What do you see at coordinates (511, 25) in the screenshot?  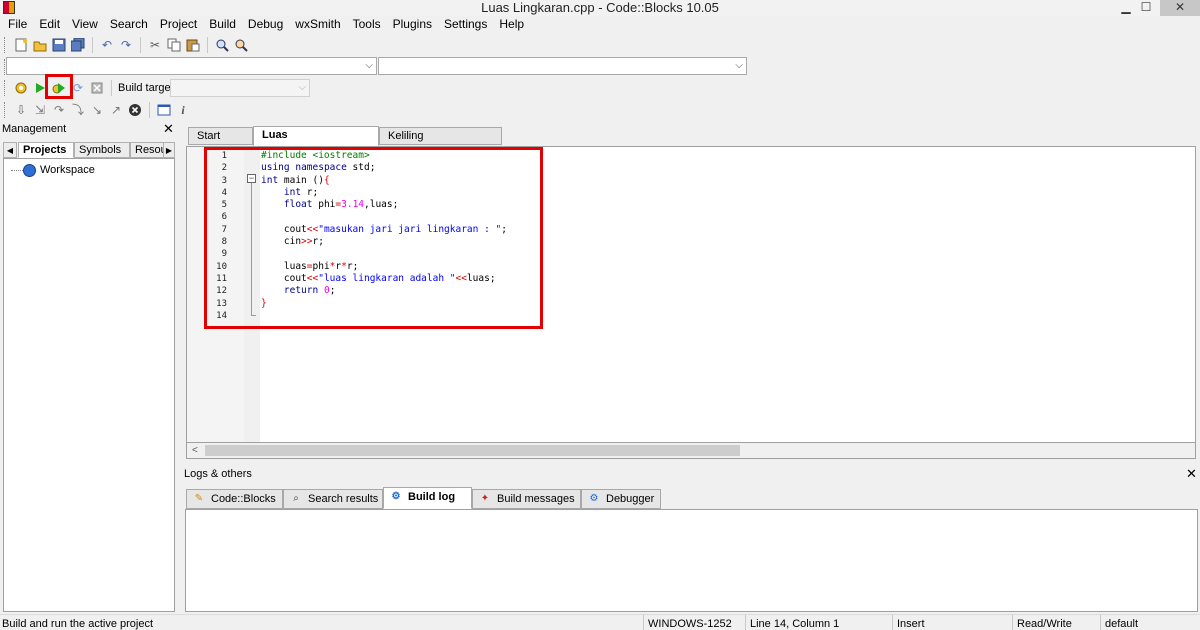 I see `menu-help: Help` at bounding box center [511, 25].